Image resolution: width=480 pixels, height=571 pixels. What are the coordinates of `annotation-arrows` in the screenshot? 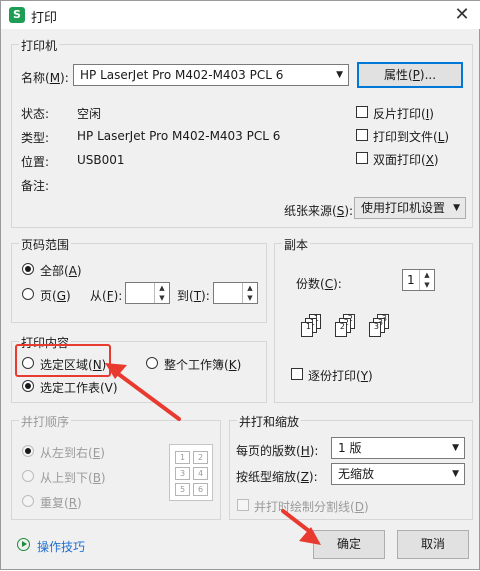 It's located at (213, 454).